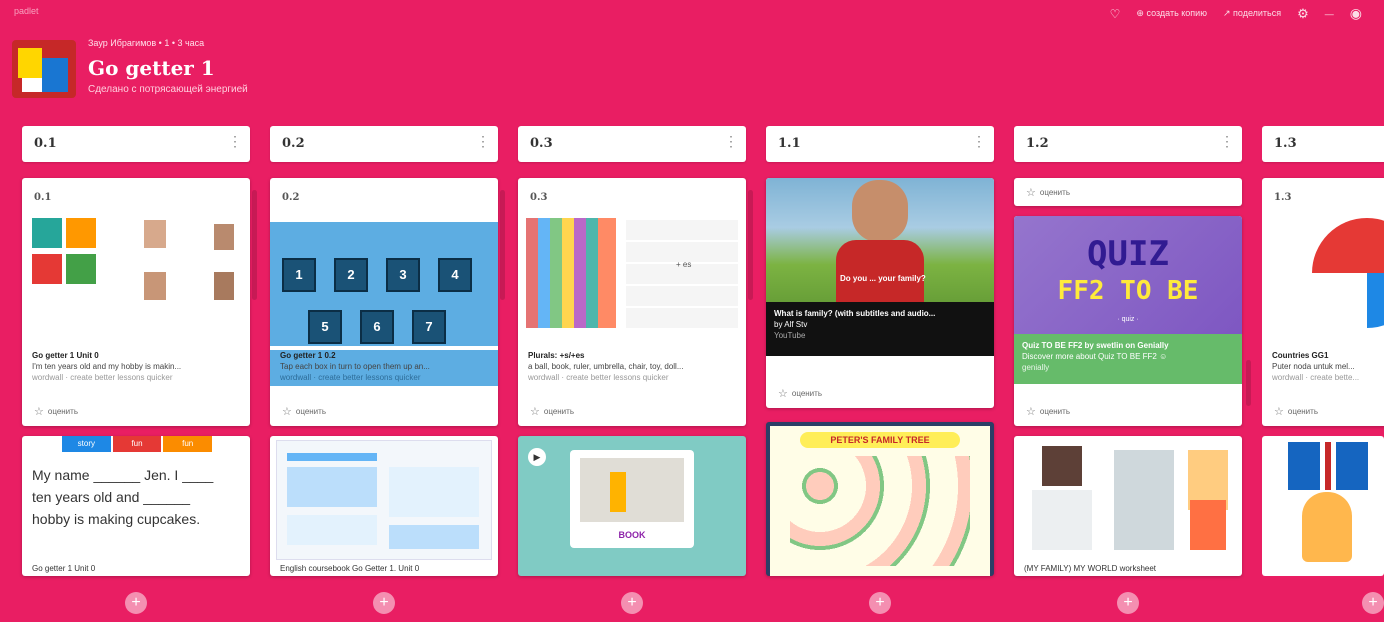 The image size is (1384, 622). What do you see at coordinates (880, 440) in the screenshot?
I see `poster-title: PETER'S FAMILY TREE` at bounding box center [880, 440].